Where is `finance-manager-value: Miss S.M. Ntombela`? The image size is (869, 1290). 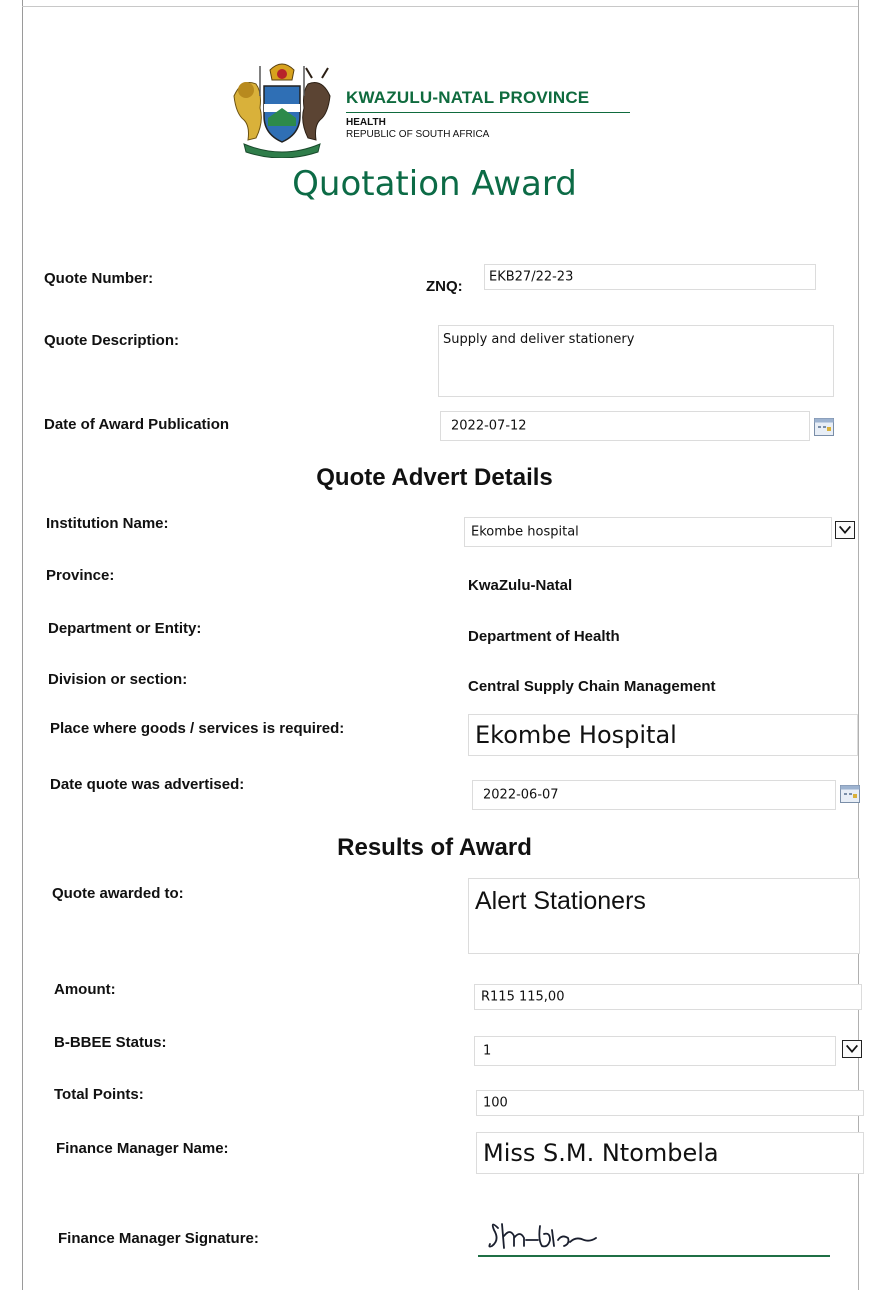 finance-manager-value: Miss S.M. Ntombela is located at coordinates (601, 1153).